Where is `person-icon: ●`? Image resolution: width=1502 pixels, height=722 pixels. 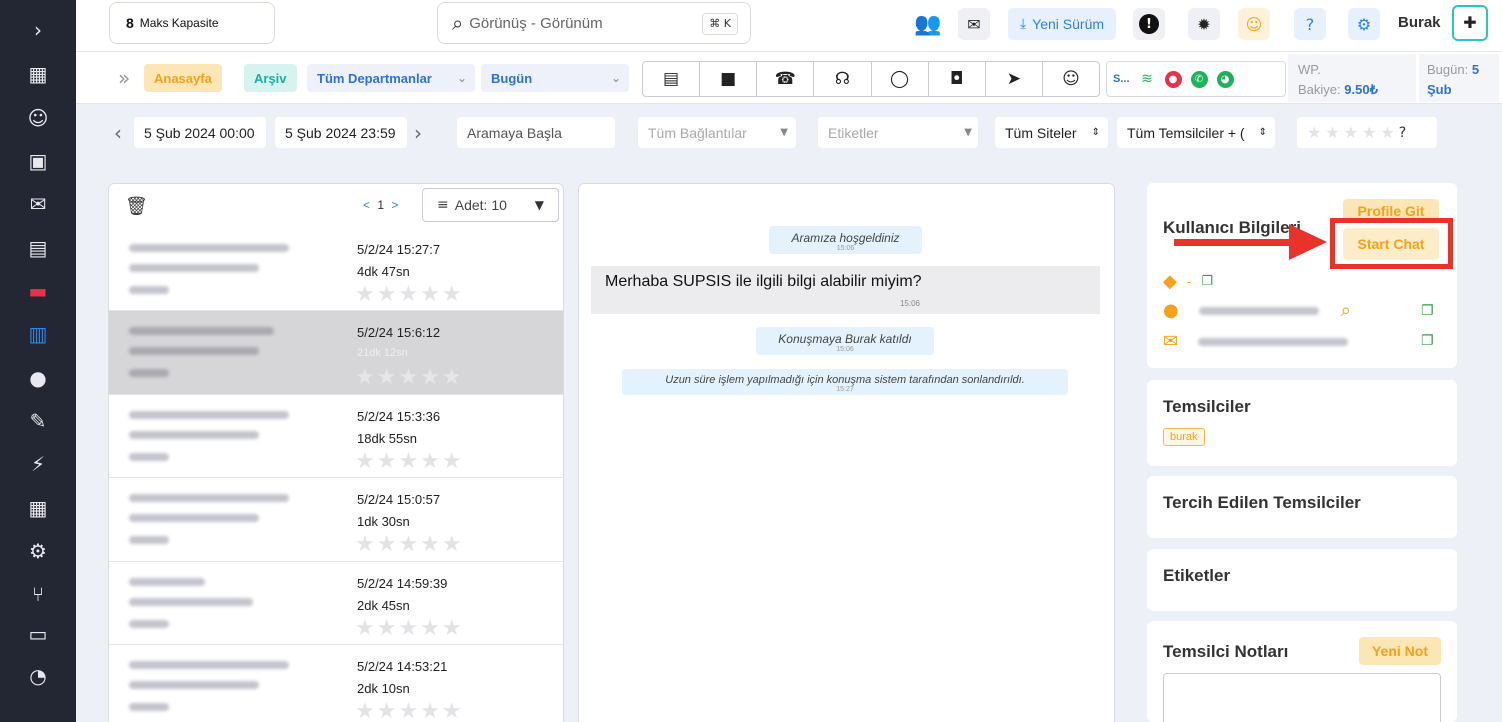 person-icon: ● is located at coordinates (1171, 310).